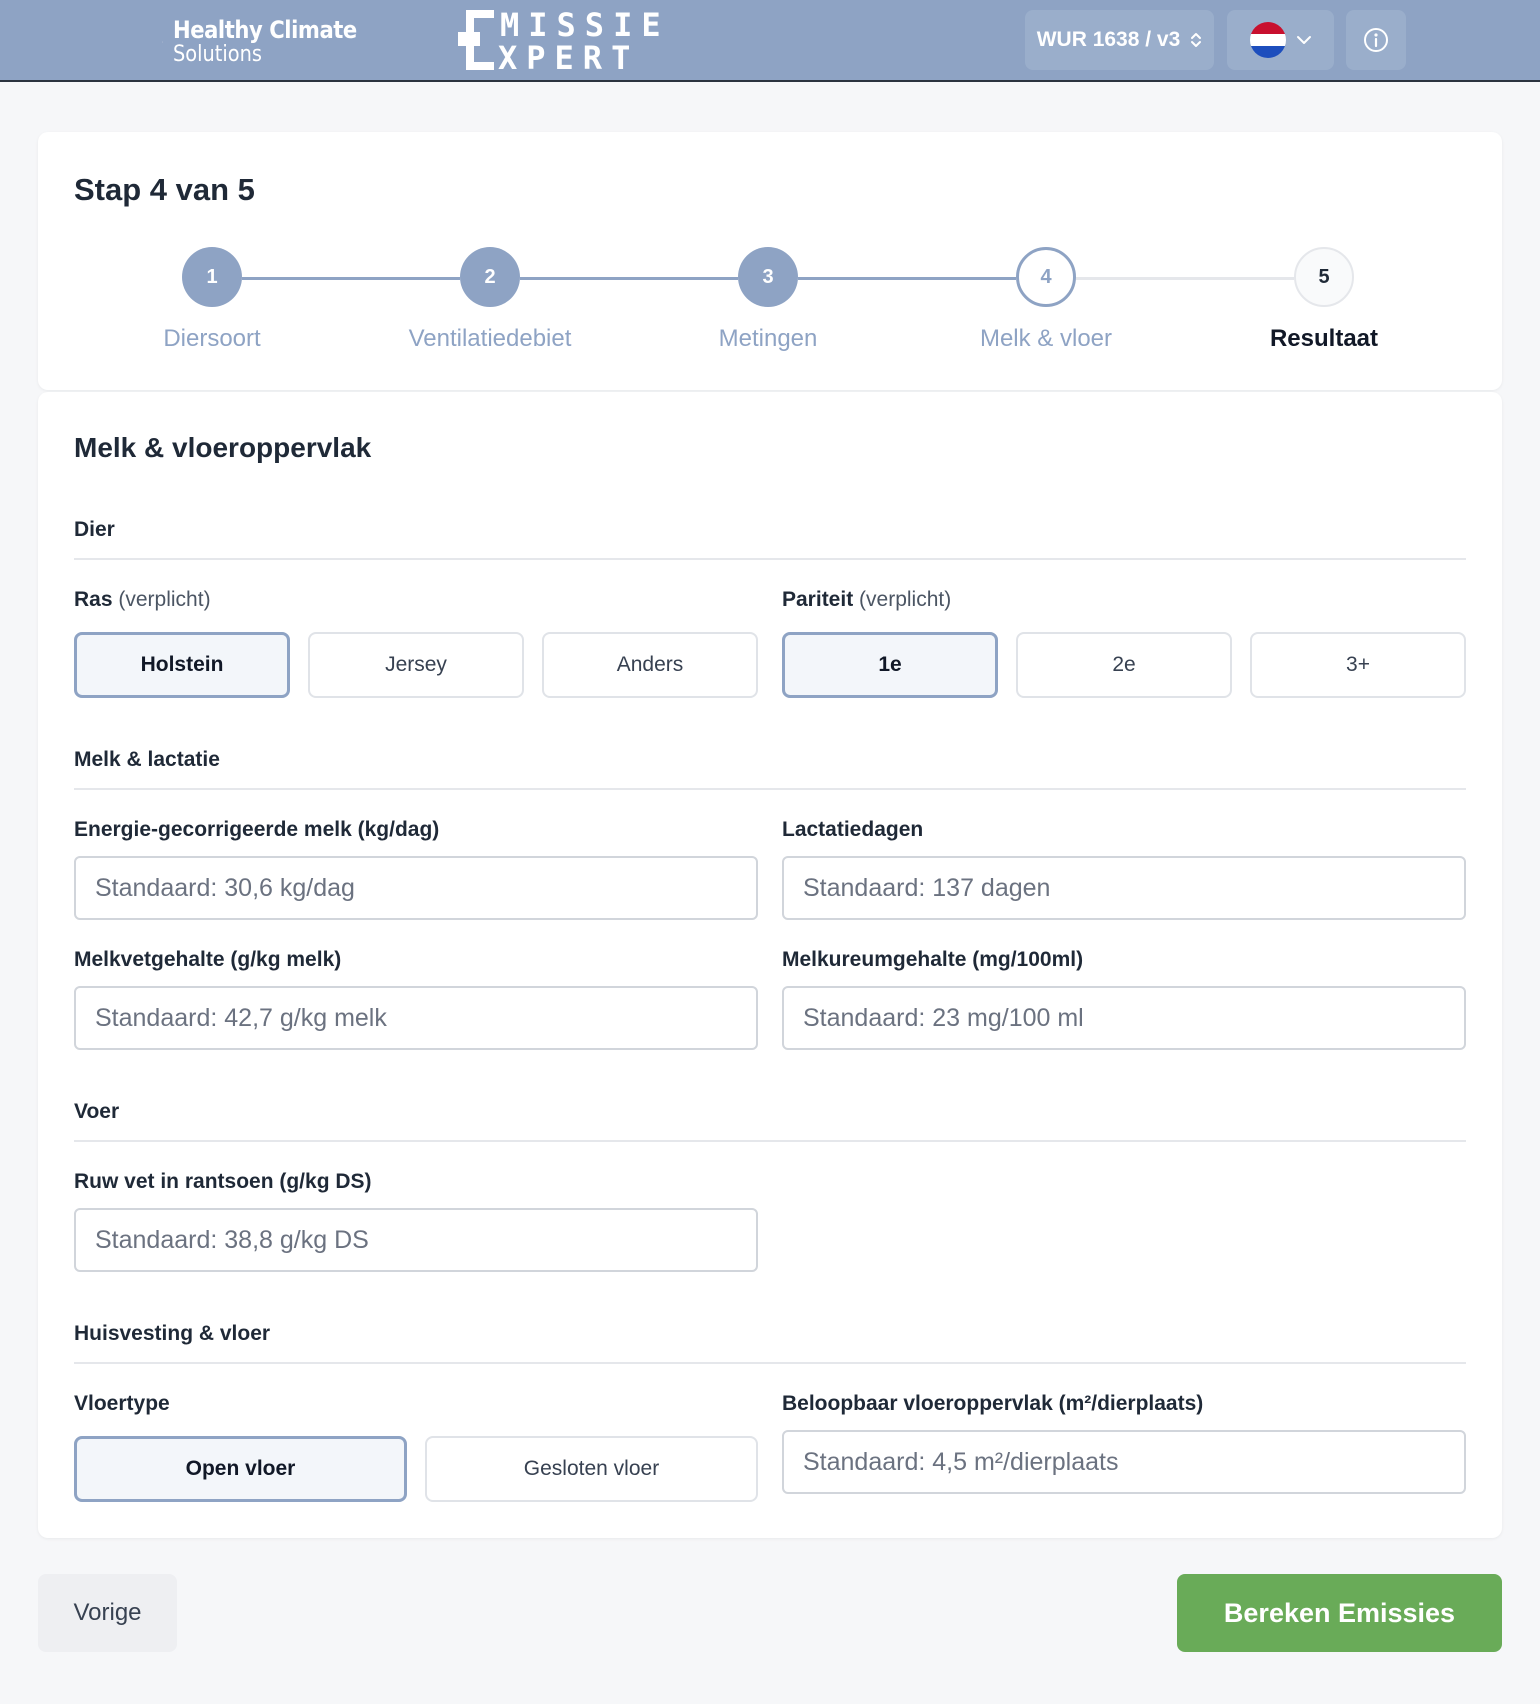  What do you see at coordinates (1324, 338) in the screenshot?
I see `step-5-label: Resultaat` at bounding box center [1324, 338].